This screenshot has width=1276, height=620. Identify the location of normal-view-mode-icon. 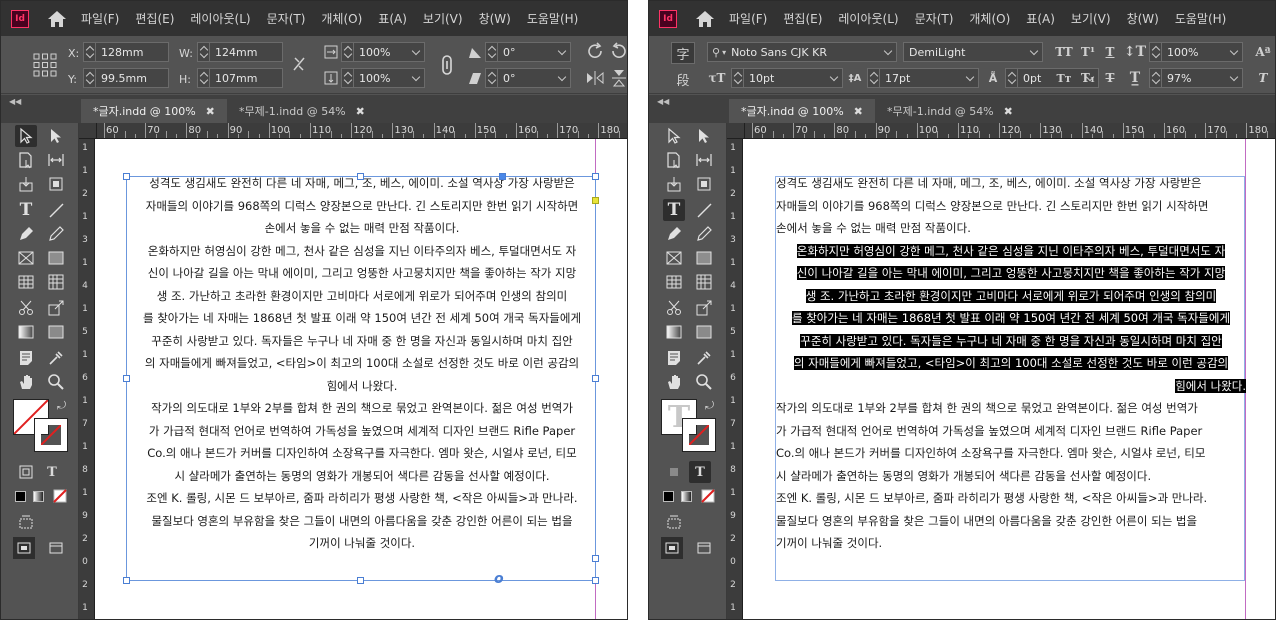
(672, 548).